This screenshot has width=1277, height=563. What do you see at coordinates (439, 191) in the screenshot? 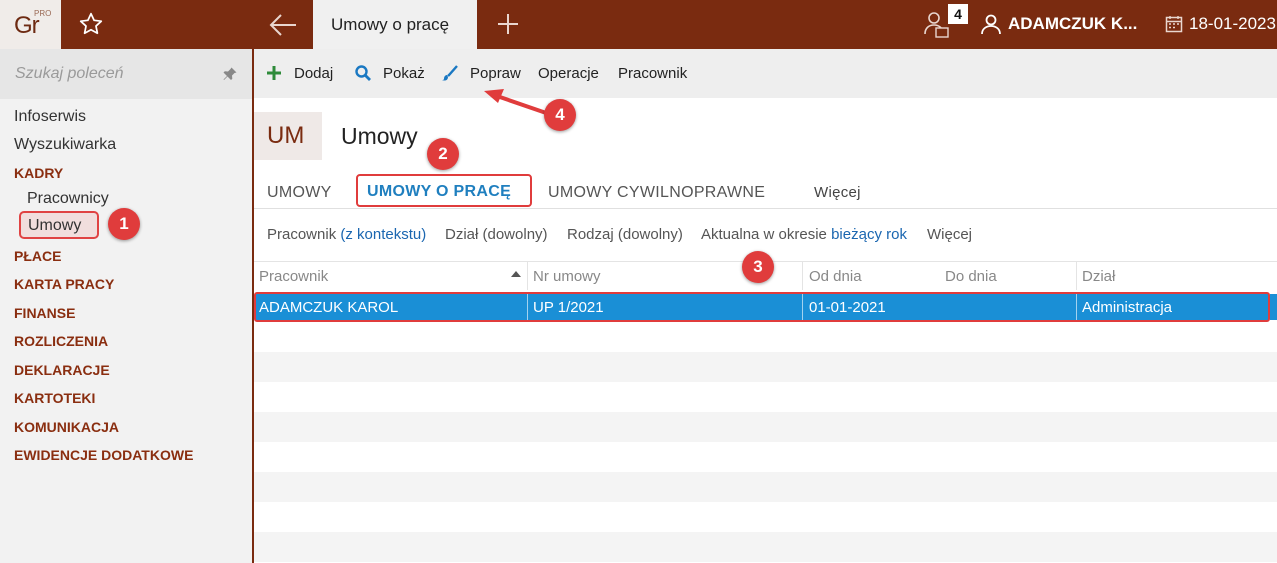
I see `tab-label: UMOWY O PRACĘ` at bounding box center [439, 191].